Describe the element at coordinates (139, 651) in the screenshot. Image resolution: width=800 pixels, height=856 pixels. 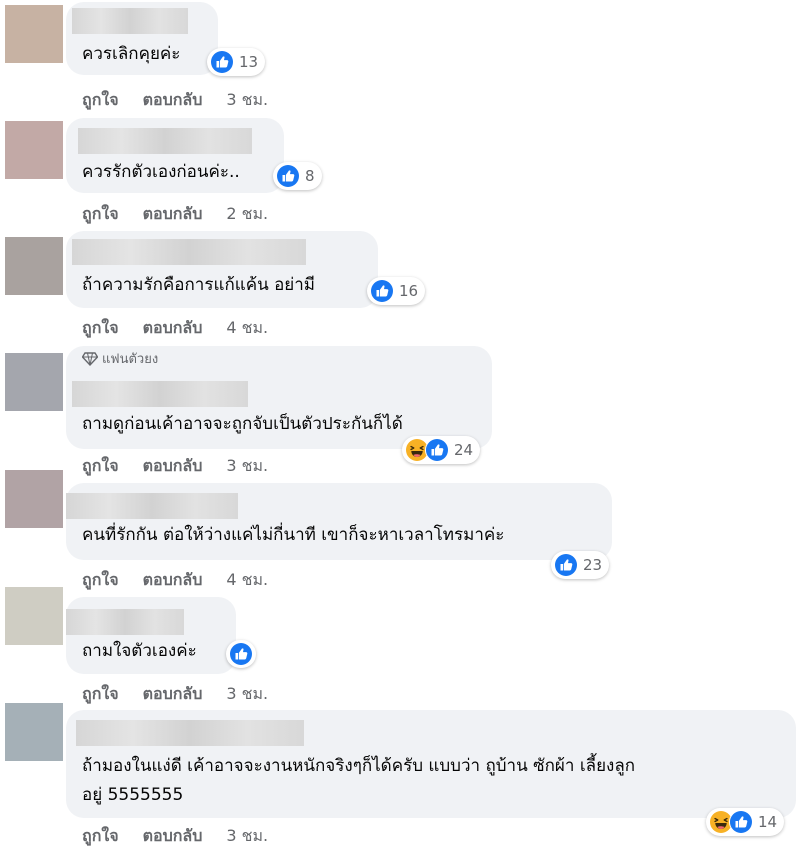
I see `comment-text: ถามใจตัวเองค่ะ` at that location.